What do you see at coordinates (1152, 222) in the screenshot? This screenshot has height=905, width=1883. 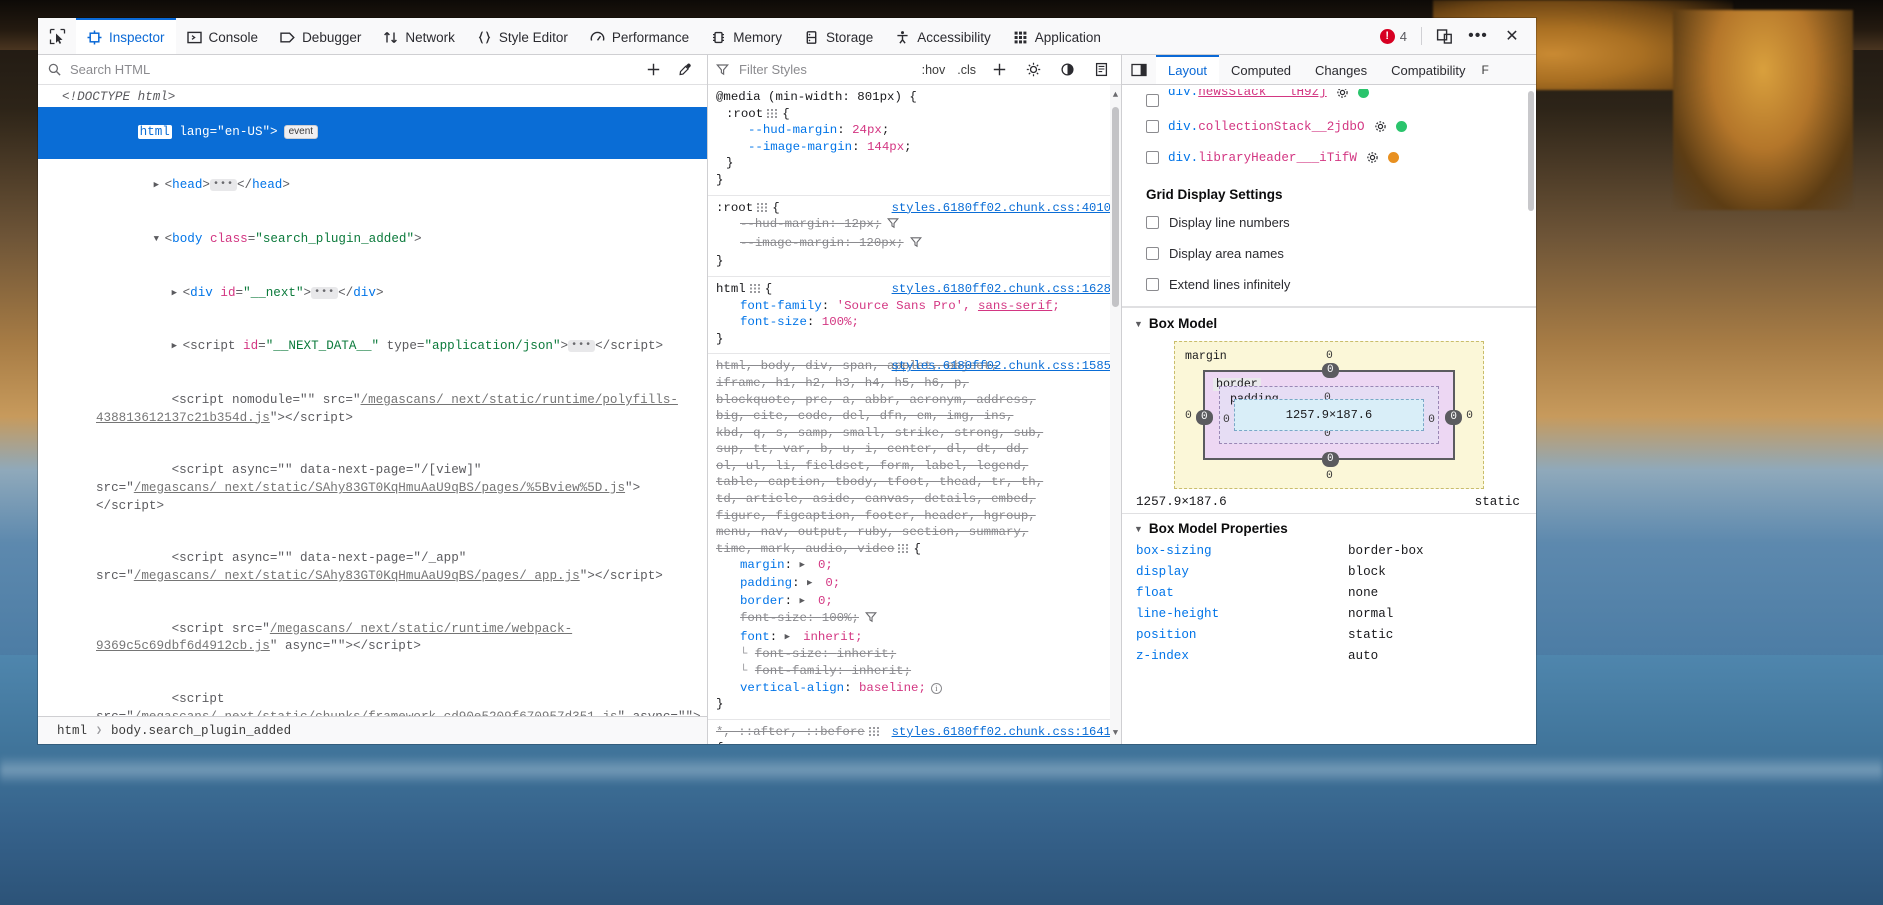 I see `display-line-numbers-checkbox` at bounding box center [1152, 222].